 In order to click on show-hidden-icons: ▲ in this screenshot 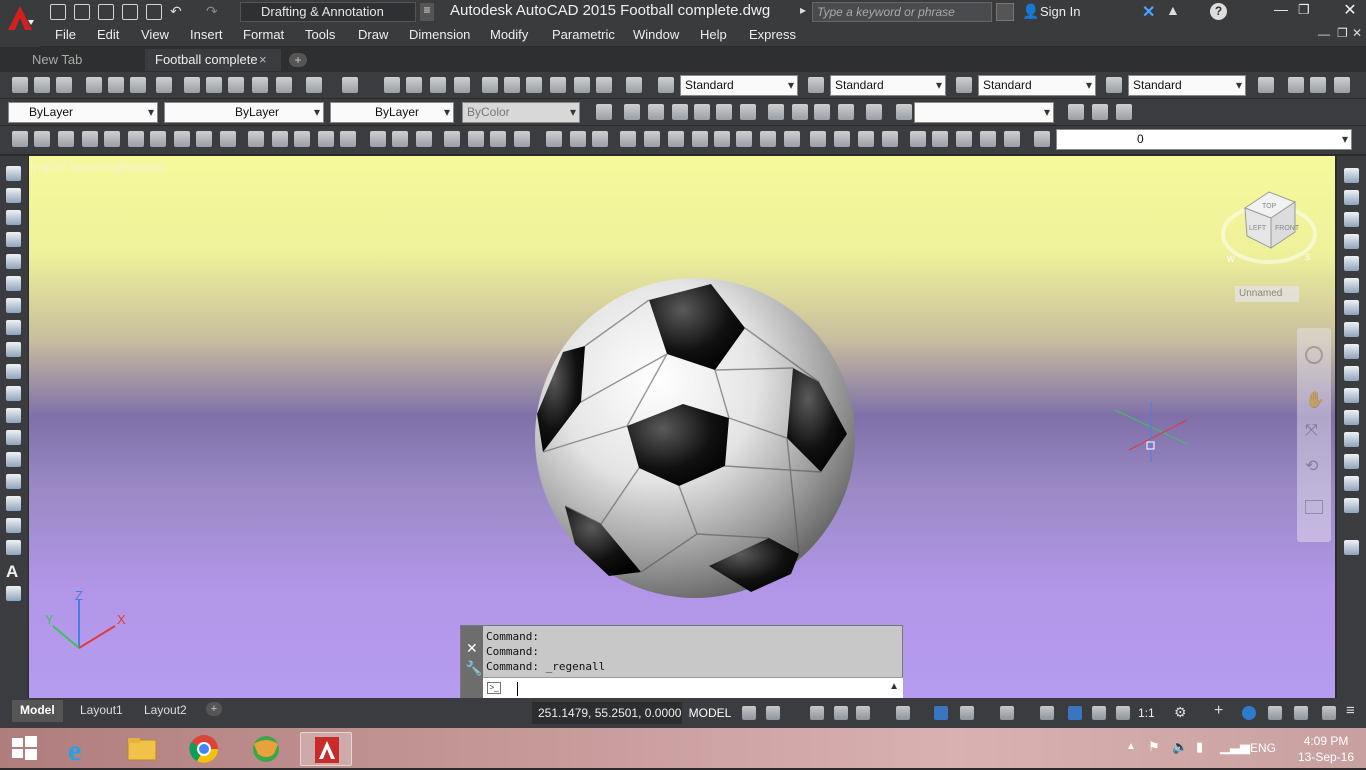, I will do `click(1131, 746)`.